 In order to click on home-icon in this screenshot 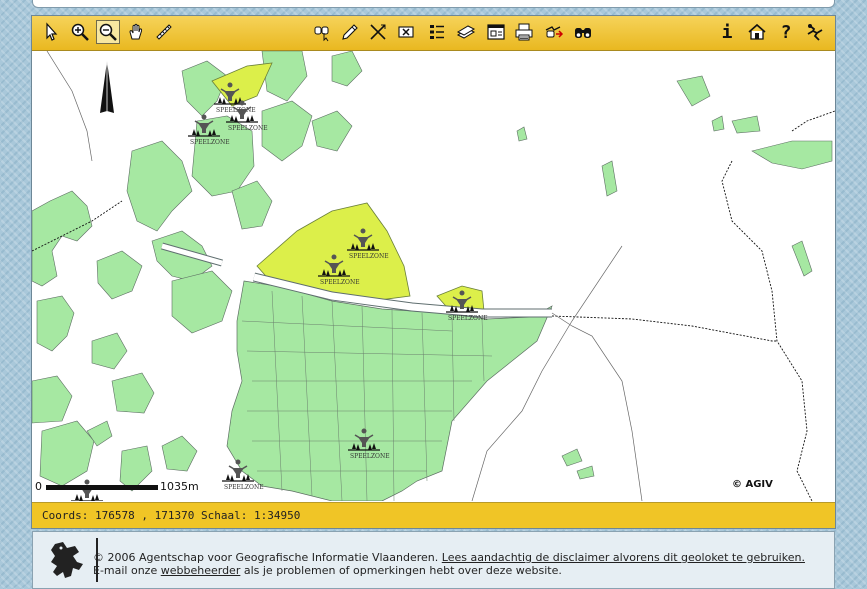, I will do `click(757, 31)`.